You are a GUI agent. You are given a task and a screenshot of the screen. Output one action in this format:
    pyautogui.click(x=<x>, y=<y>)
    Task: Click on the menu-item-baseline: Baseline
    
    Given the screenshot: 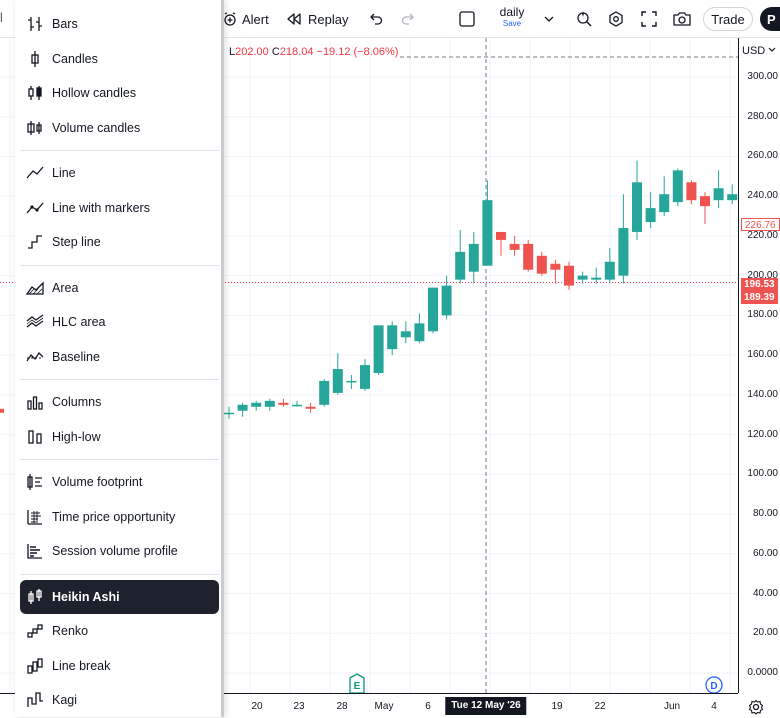 What is the action you would take?
    pyautogui.click(x=119, y=357)
    